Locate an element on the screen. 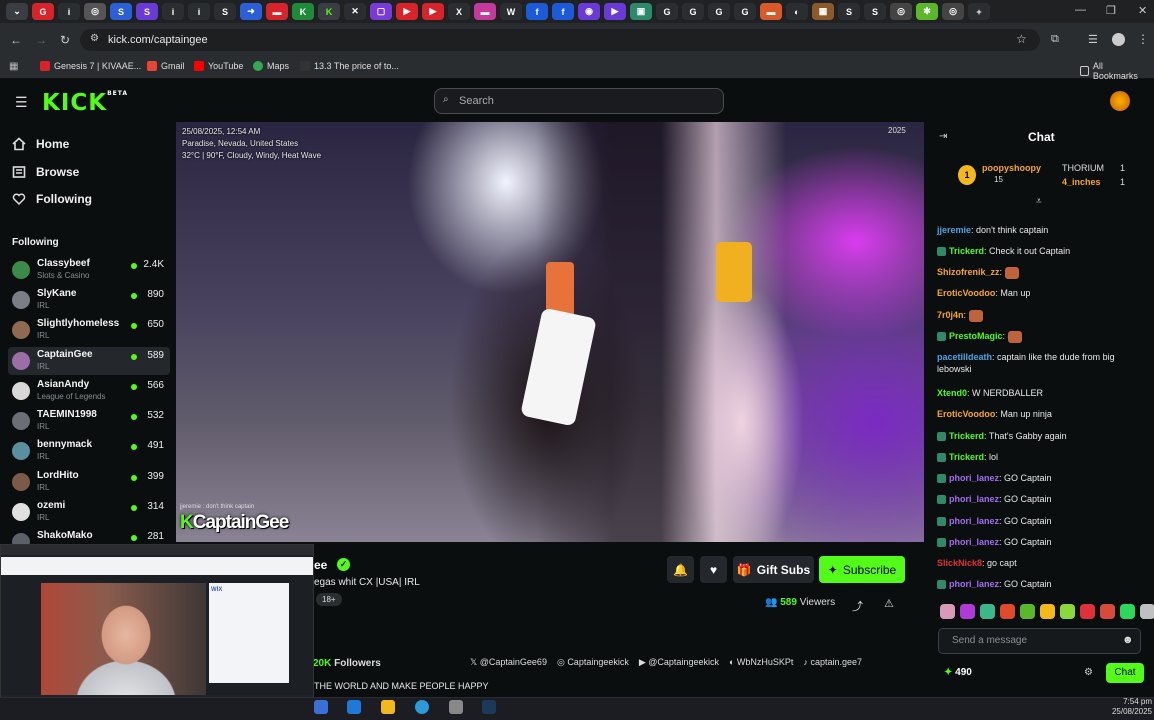 This screenshot has height=720, width=1154. browser-tab: f is located at coordinates (563, 11).